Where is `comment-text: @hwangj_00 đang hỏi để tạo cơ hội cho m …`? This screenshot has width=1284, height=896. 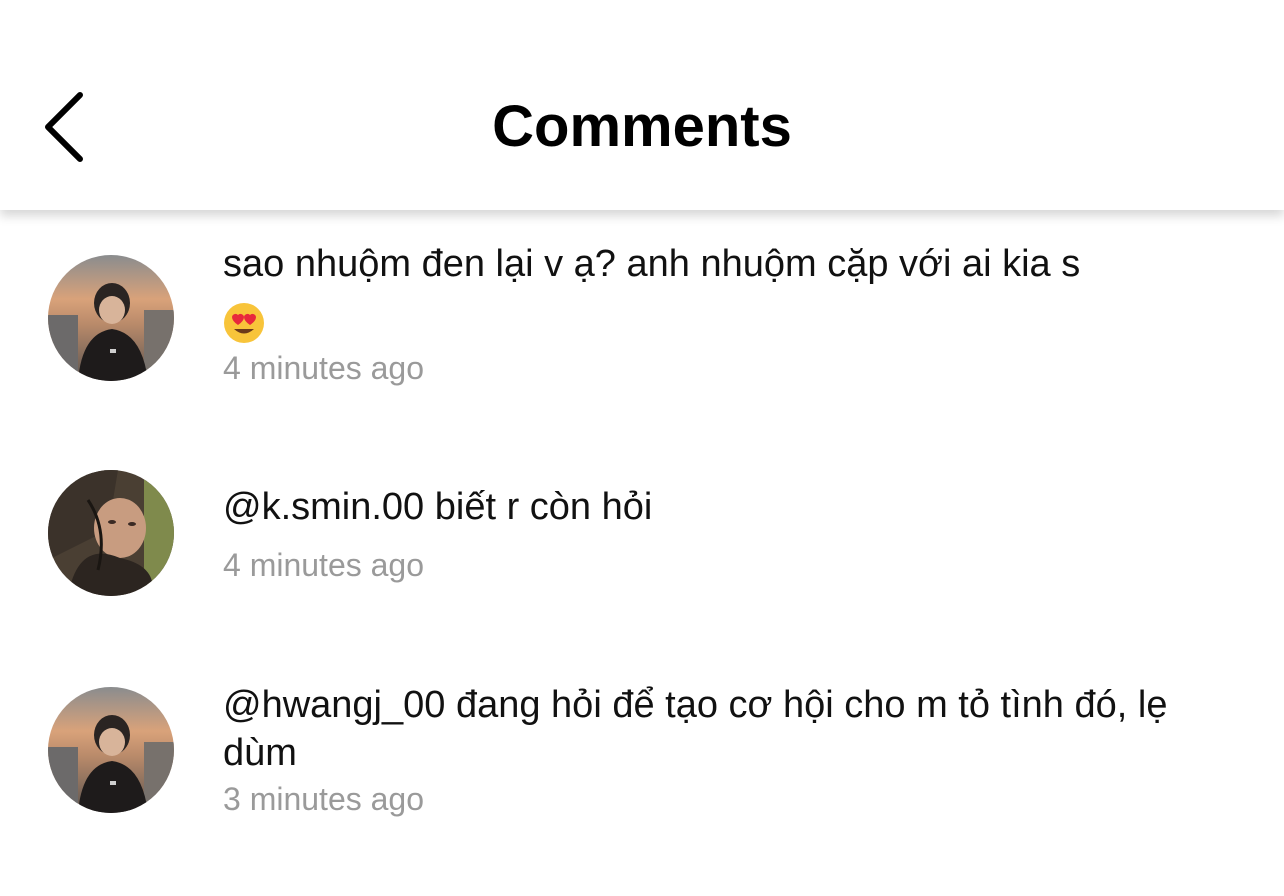
comment-text: @hwangj_00 đang hỏi để tạo cơ hội cho m … is located at coordinates (695, 729).